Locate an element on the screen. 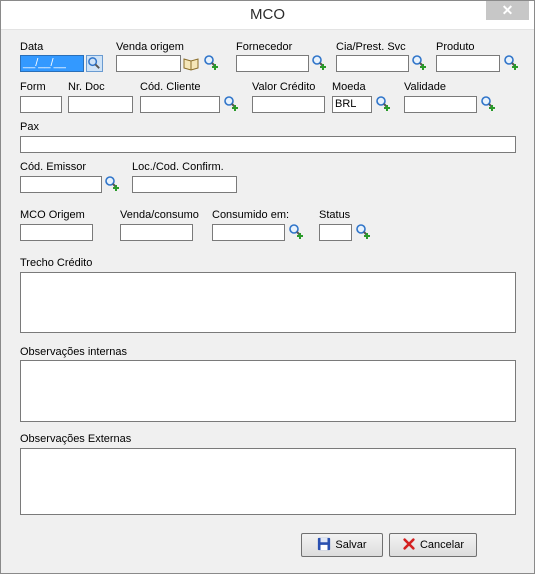 This screenshot has height=574, width=535. obs-internas-label: Observações internas is located at coordinates (73, 352).